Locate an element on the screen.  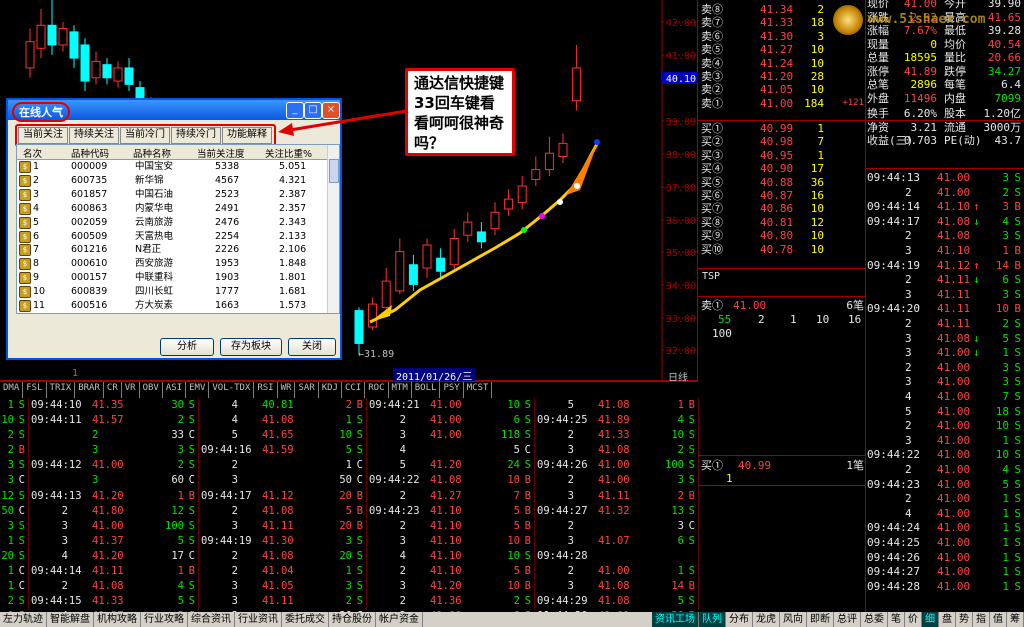
tick-row: 10 S is located at coordinates (14, 420).